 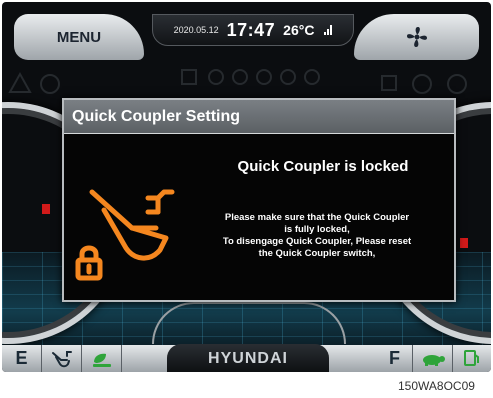 What do you see at coordinates (328, 30) in the screenshot?
I see `signal-icon` at bounding box center [328, 30].